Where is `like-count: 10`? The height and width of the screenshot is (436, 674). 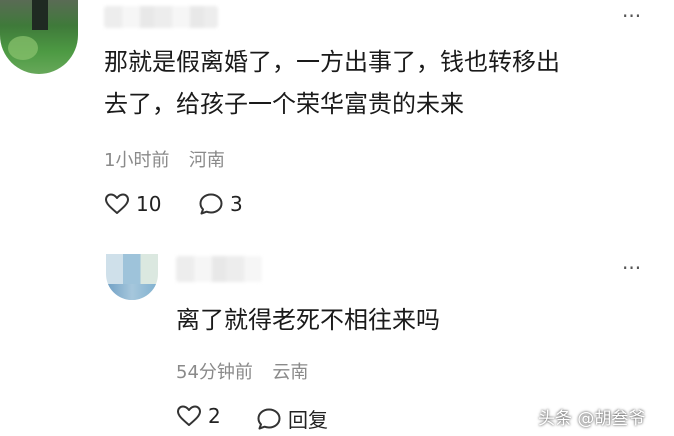 like-count: 10 is located at coordinates (149, 204).